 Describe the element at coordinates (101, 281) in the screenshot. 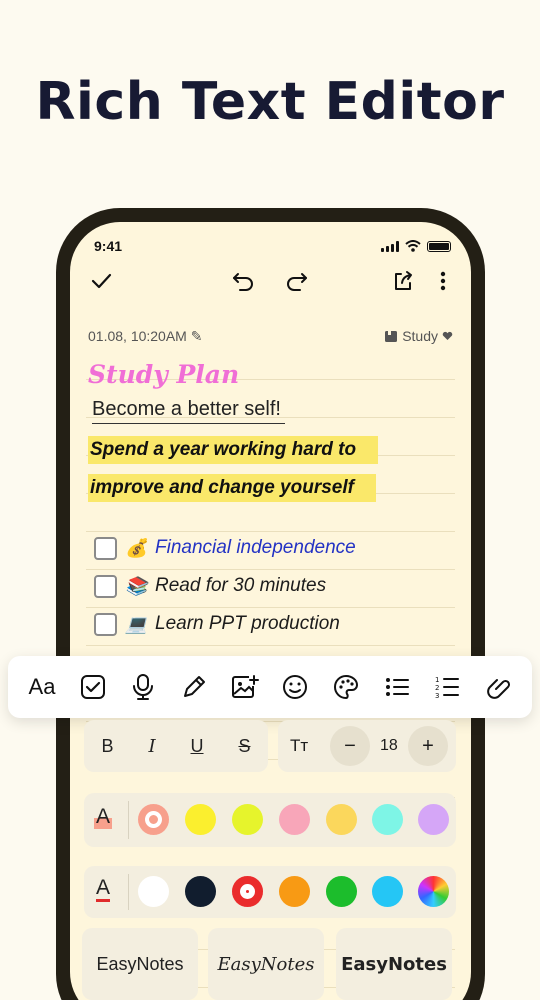

I see `done-check-icon` at that location.